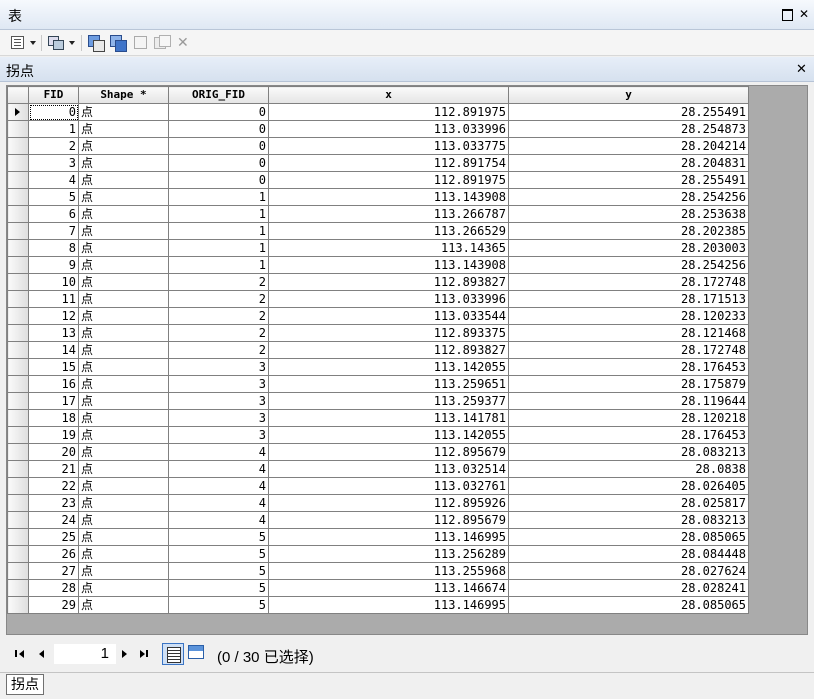 The image size is (814, 699). I want to click on table-row: 3 点 0 112.891754 28.204831, so click(378, 163).